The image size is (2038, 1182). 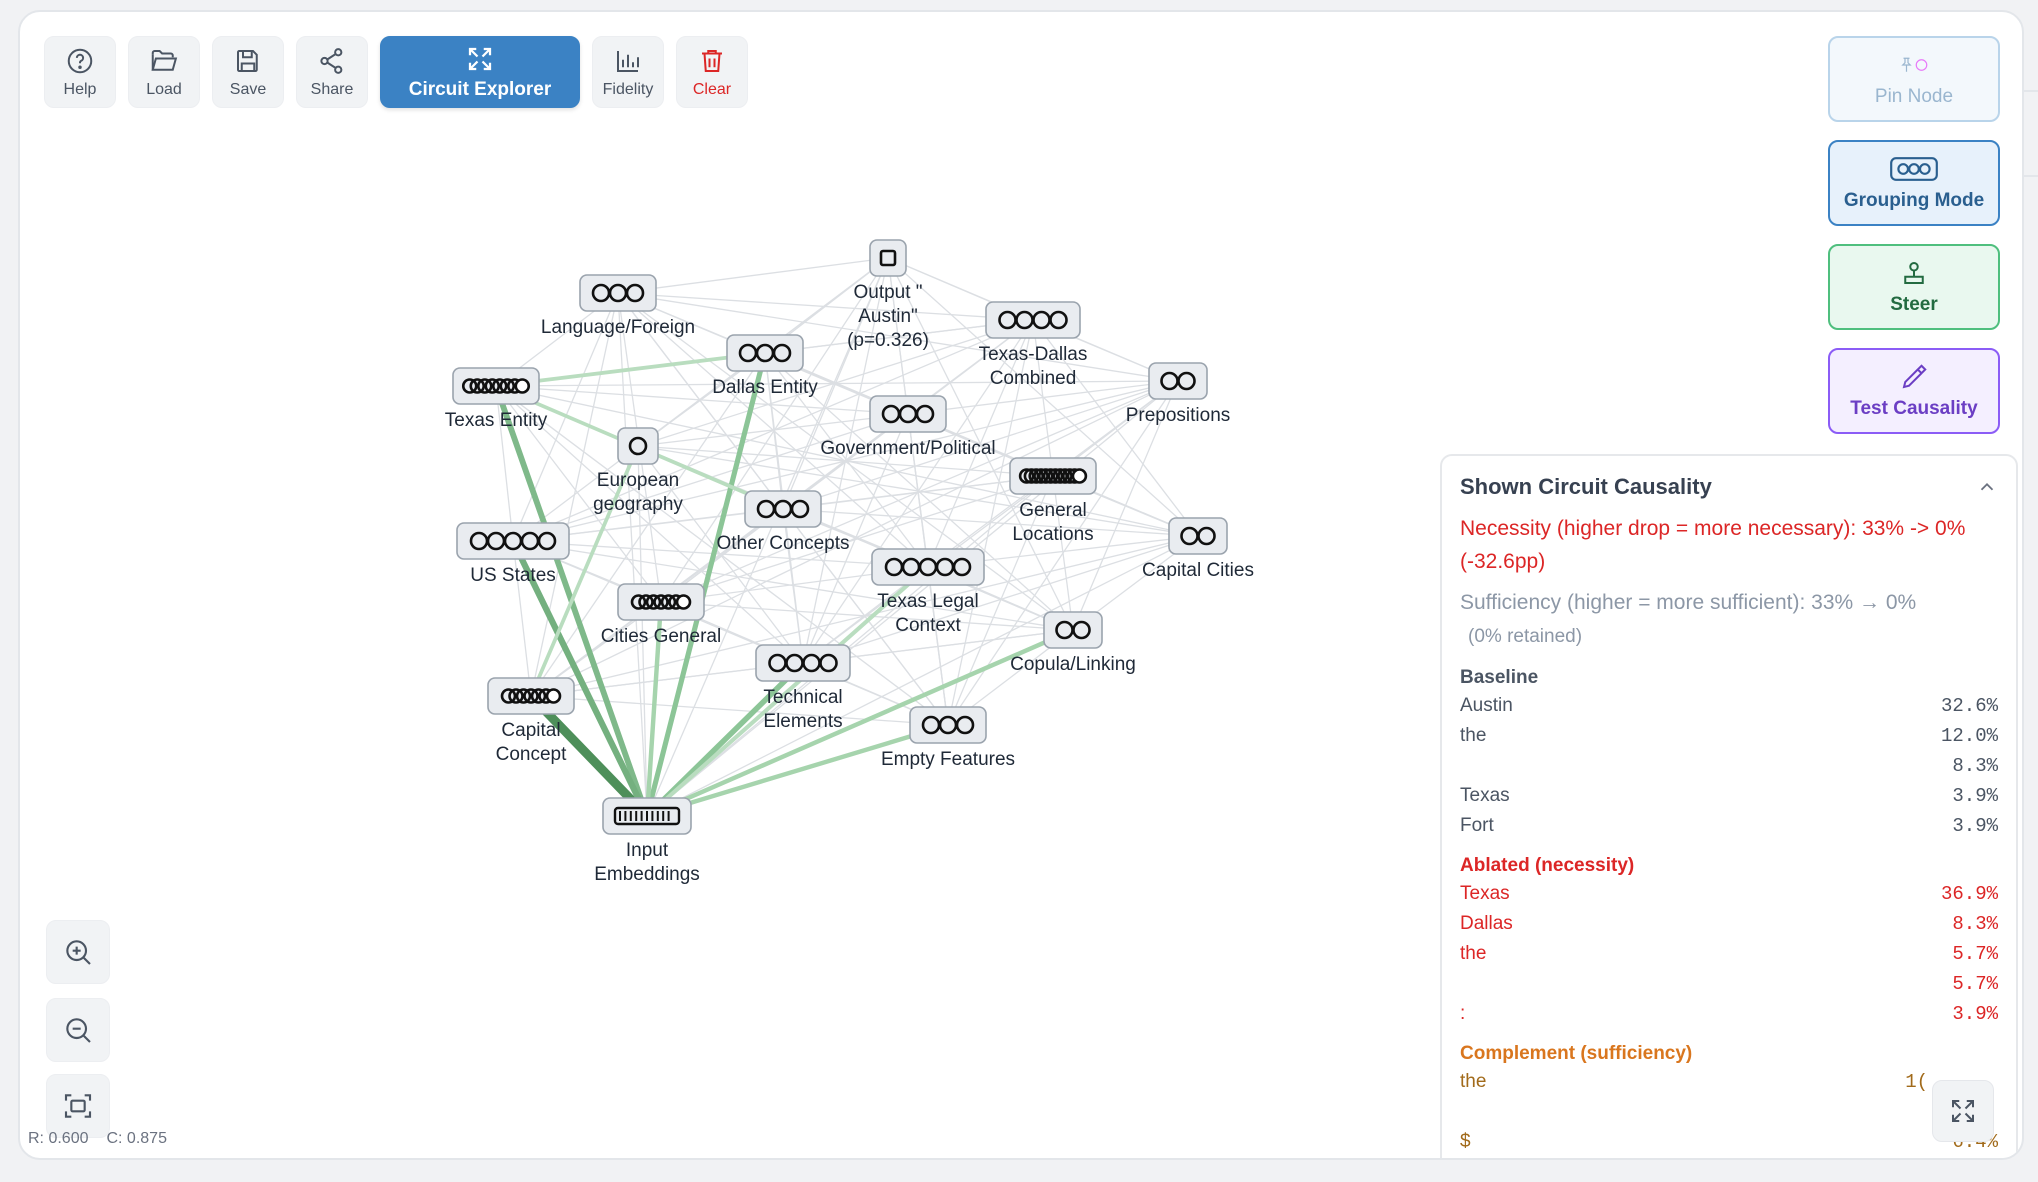 I want to click on list-item: $6.4%, so click(x=1729, y=1142).